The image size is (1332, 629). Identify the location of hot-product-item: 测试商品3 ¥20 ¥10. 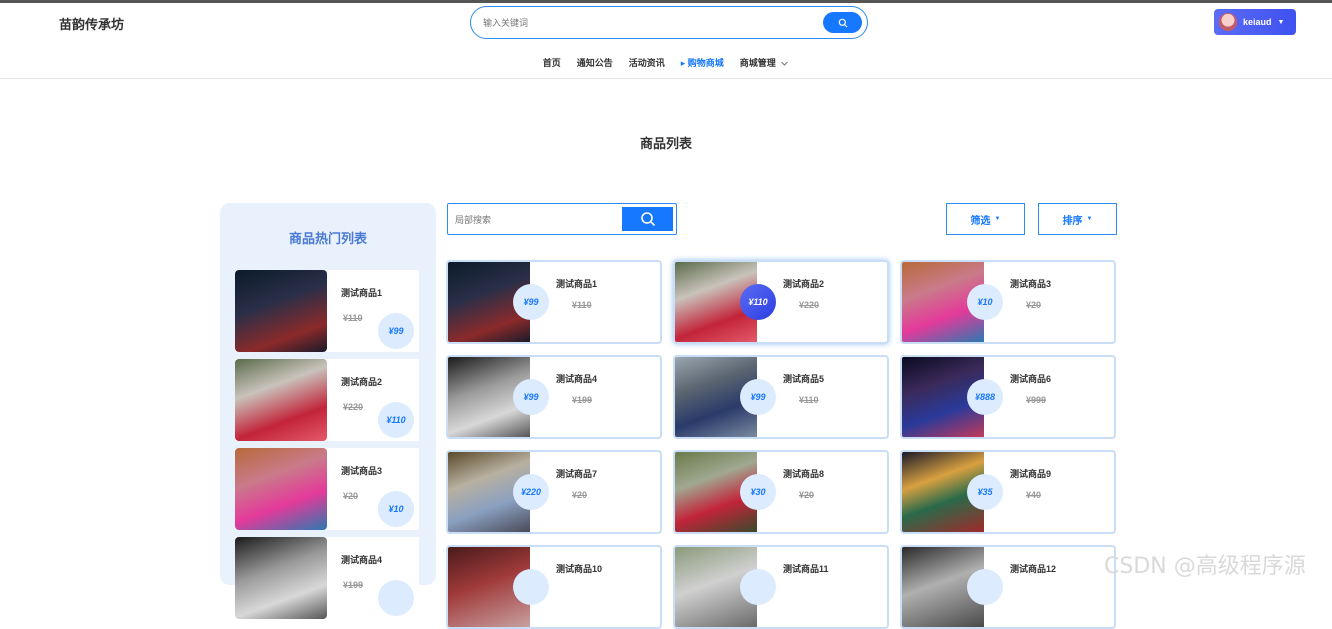
(327, 489).